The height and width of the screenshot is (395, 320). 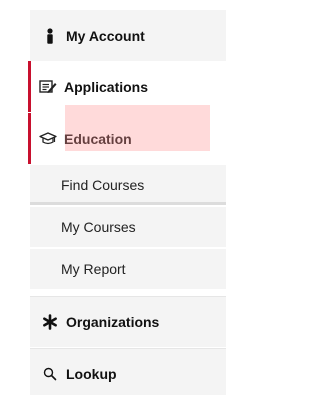 What do you see at coordinates (105, 35) in the screenshot?
I see `menu-item-label: My Account` at bounding box center [105, 35].